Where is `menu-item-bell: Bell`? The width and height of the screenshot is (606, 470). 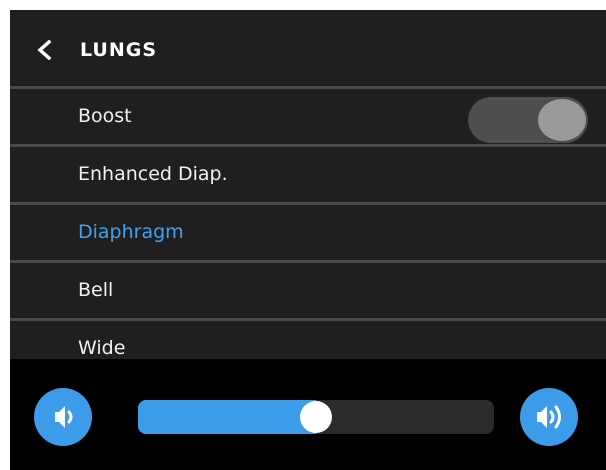 menu-item-bell: Bell is located at coordinates (308, 290).